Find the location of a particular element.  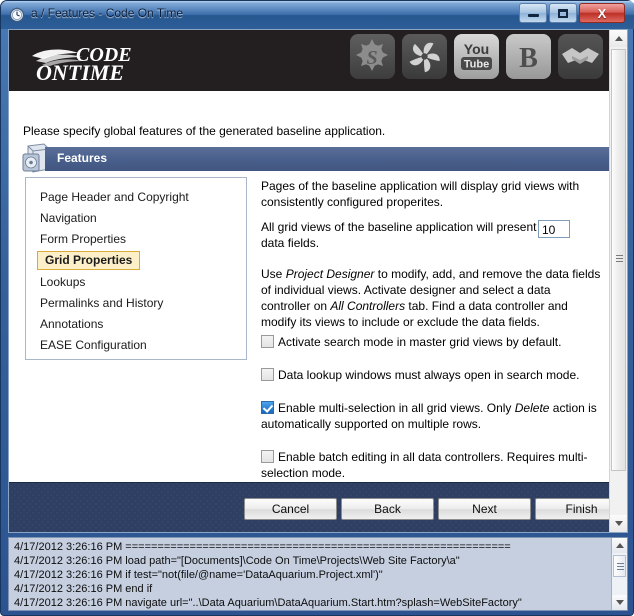

main-vertical-scrollbar is located at coordinates (618, 281).